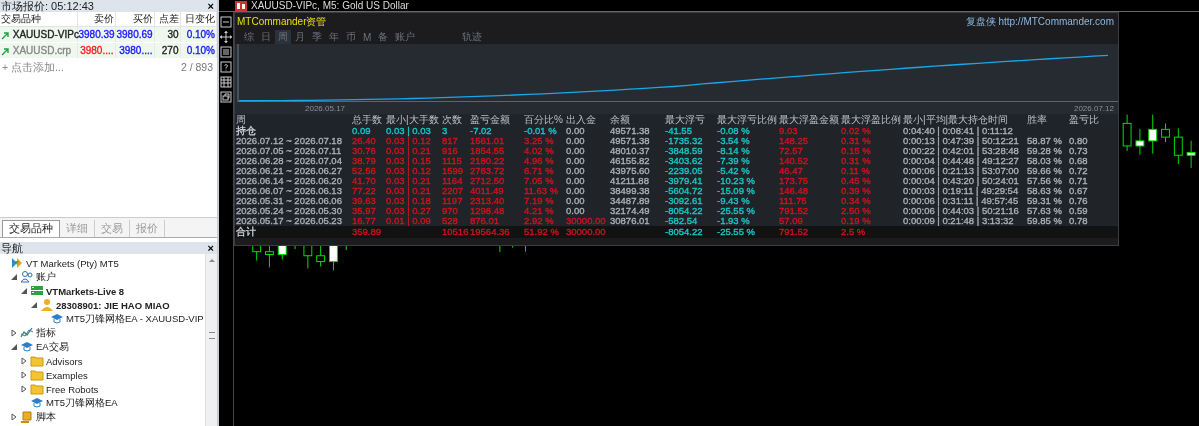 This screenshot has width=1199, height=426. Describe the element at coordinates (809, 141) in the screenshot. I see `table-cell: 148.25` at that location.